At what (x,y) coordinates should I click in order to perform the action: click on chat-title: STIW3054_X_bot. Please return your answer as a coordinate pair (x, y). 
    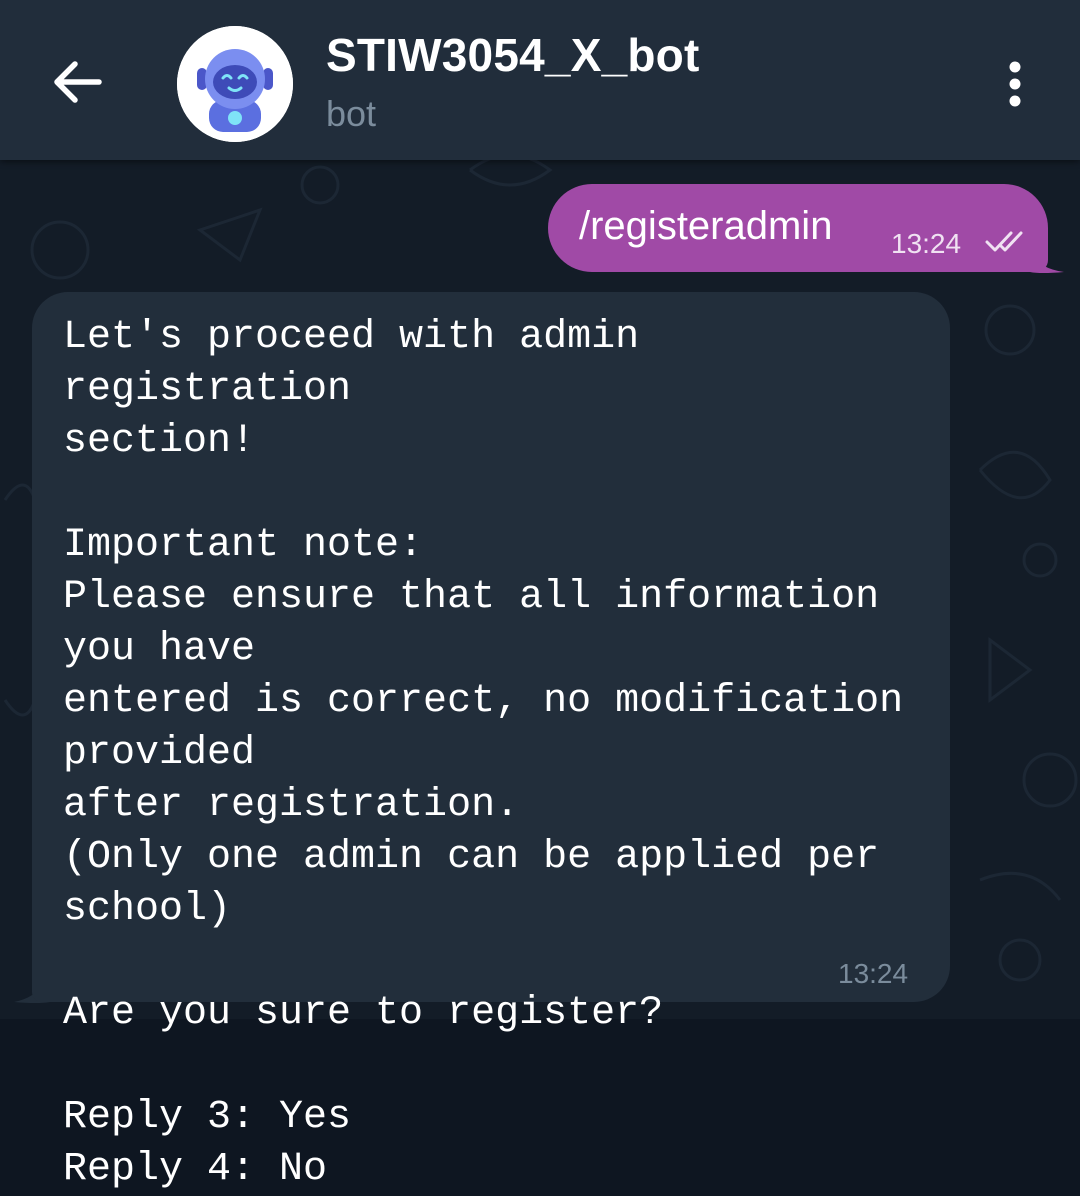
    Looking at the image, I should click on (512, 55).